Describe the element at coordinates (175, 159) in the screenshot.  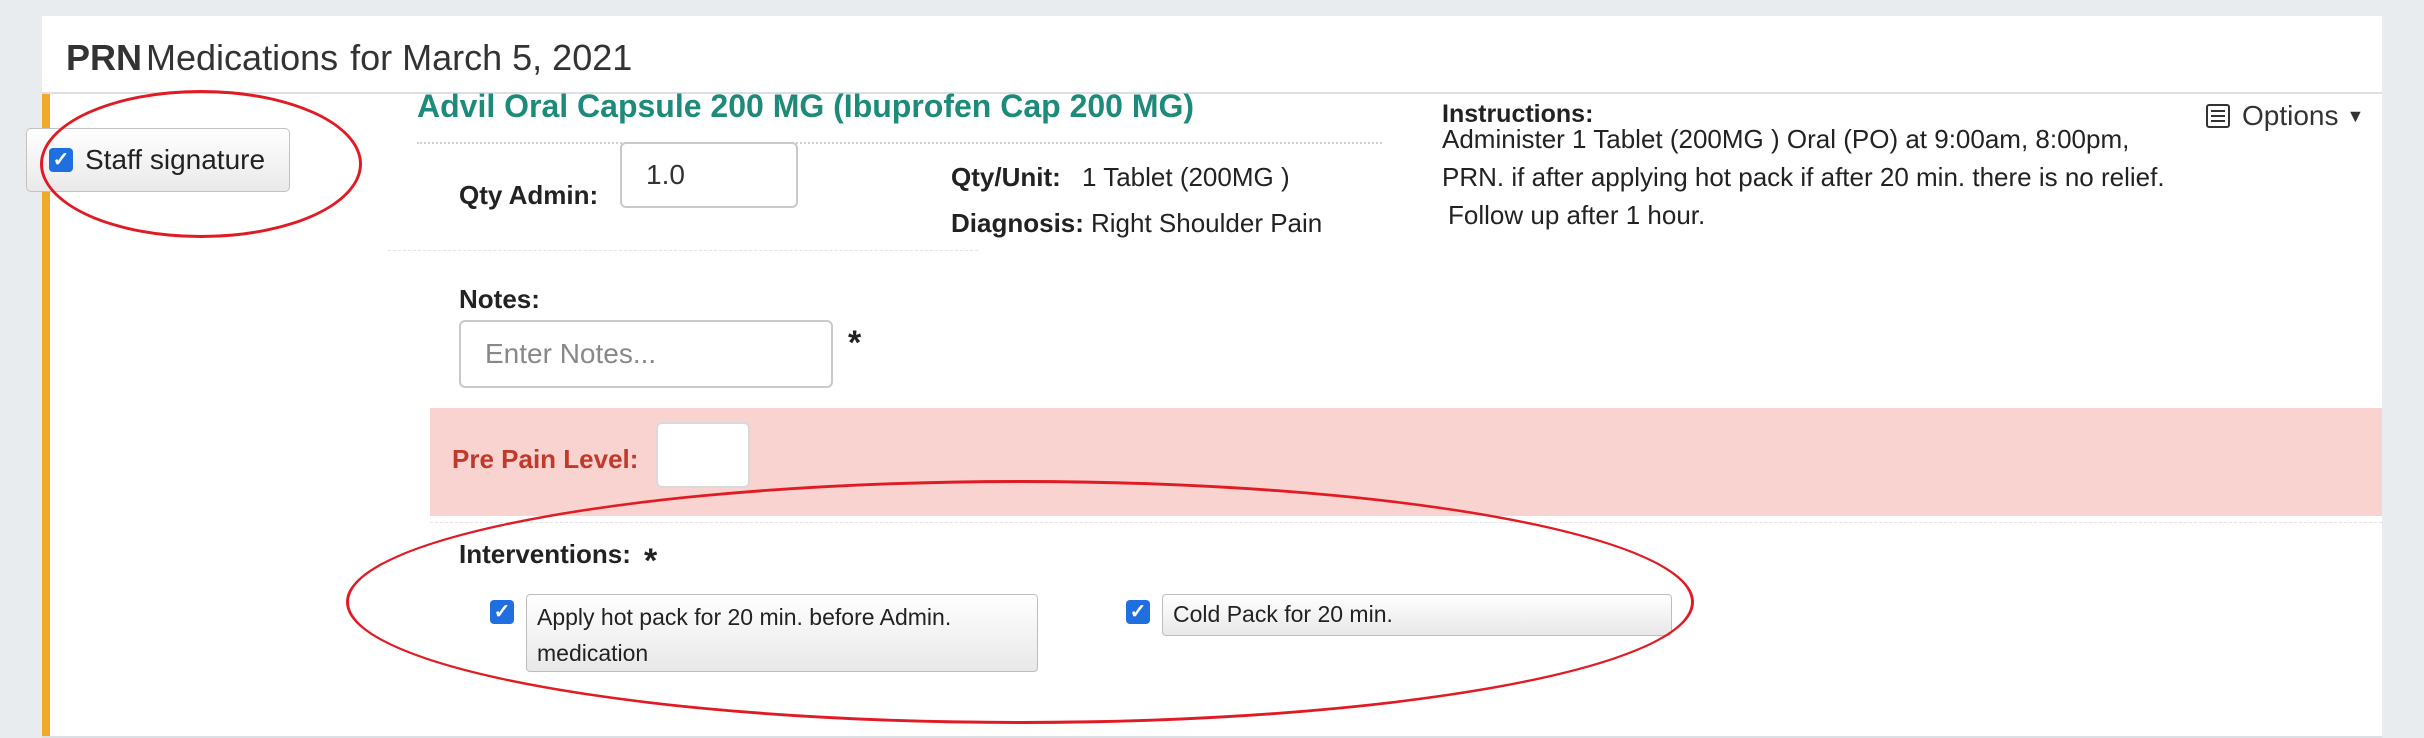
I see `staff-signature-label: Staff signature` at that location.